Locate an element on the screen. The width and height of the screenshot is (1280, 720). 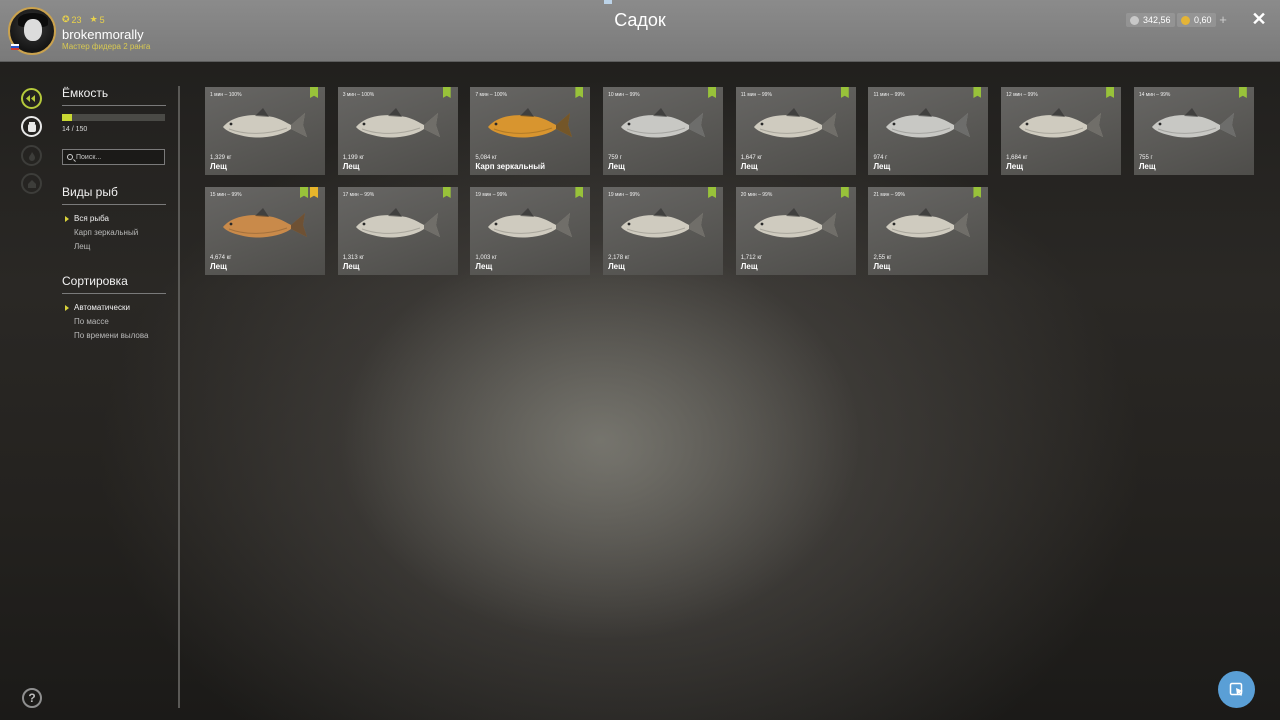
trophy-badge-icon is located at coordinates (314, 192).